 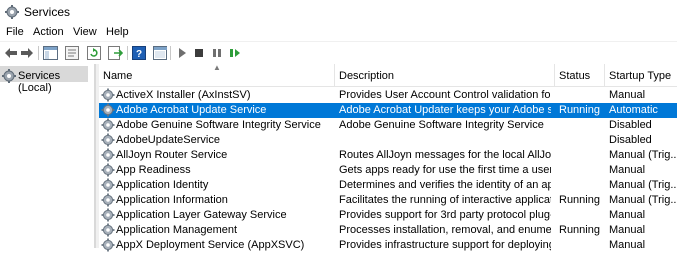 What do you see at coordinates (199, 53) in the screenshot?
I see `stop-service-icon` at bounding box center [199, 53].